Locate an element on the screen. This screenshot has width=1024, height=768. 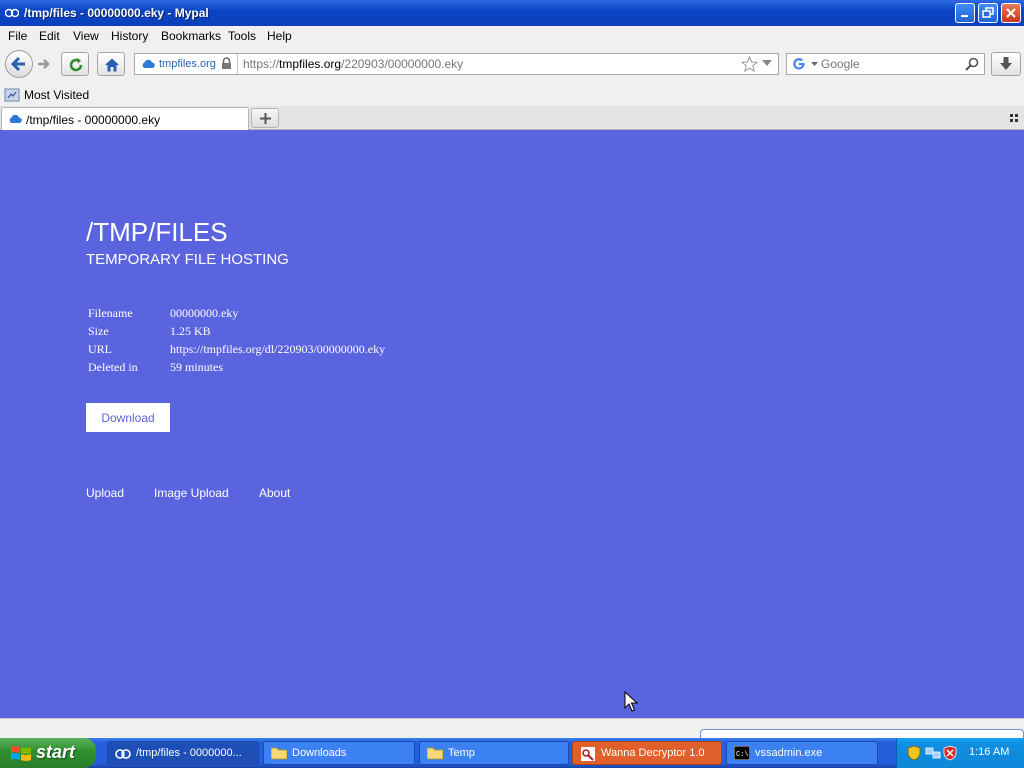
restore-icon is located at coordinates (988, 12).